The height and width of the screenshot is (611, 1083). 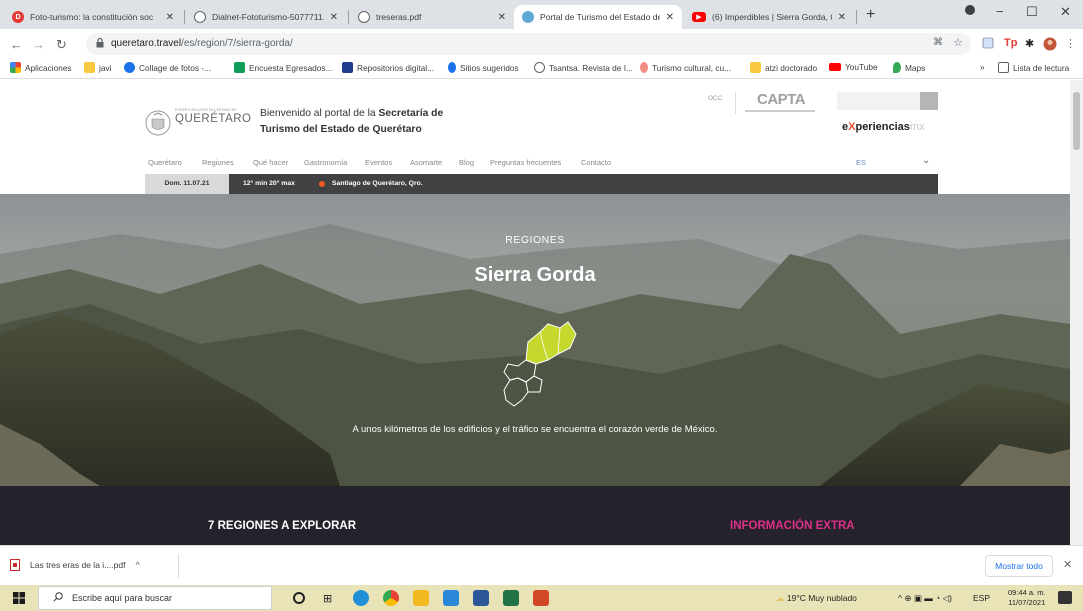 I want to click on taskbar-search-input: Escribe aquí para buscar, so click(x=155, y=598).